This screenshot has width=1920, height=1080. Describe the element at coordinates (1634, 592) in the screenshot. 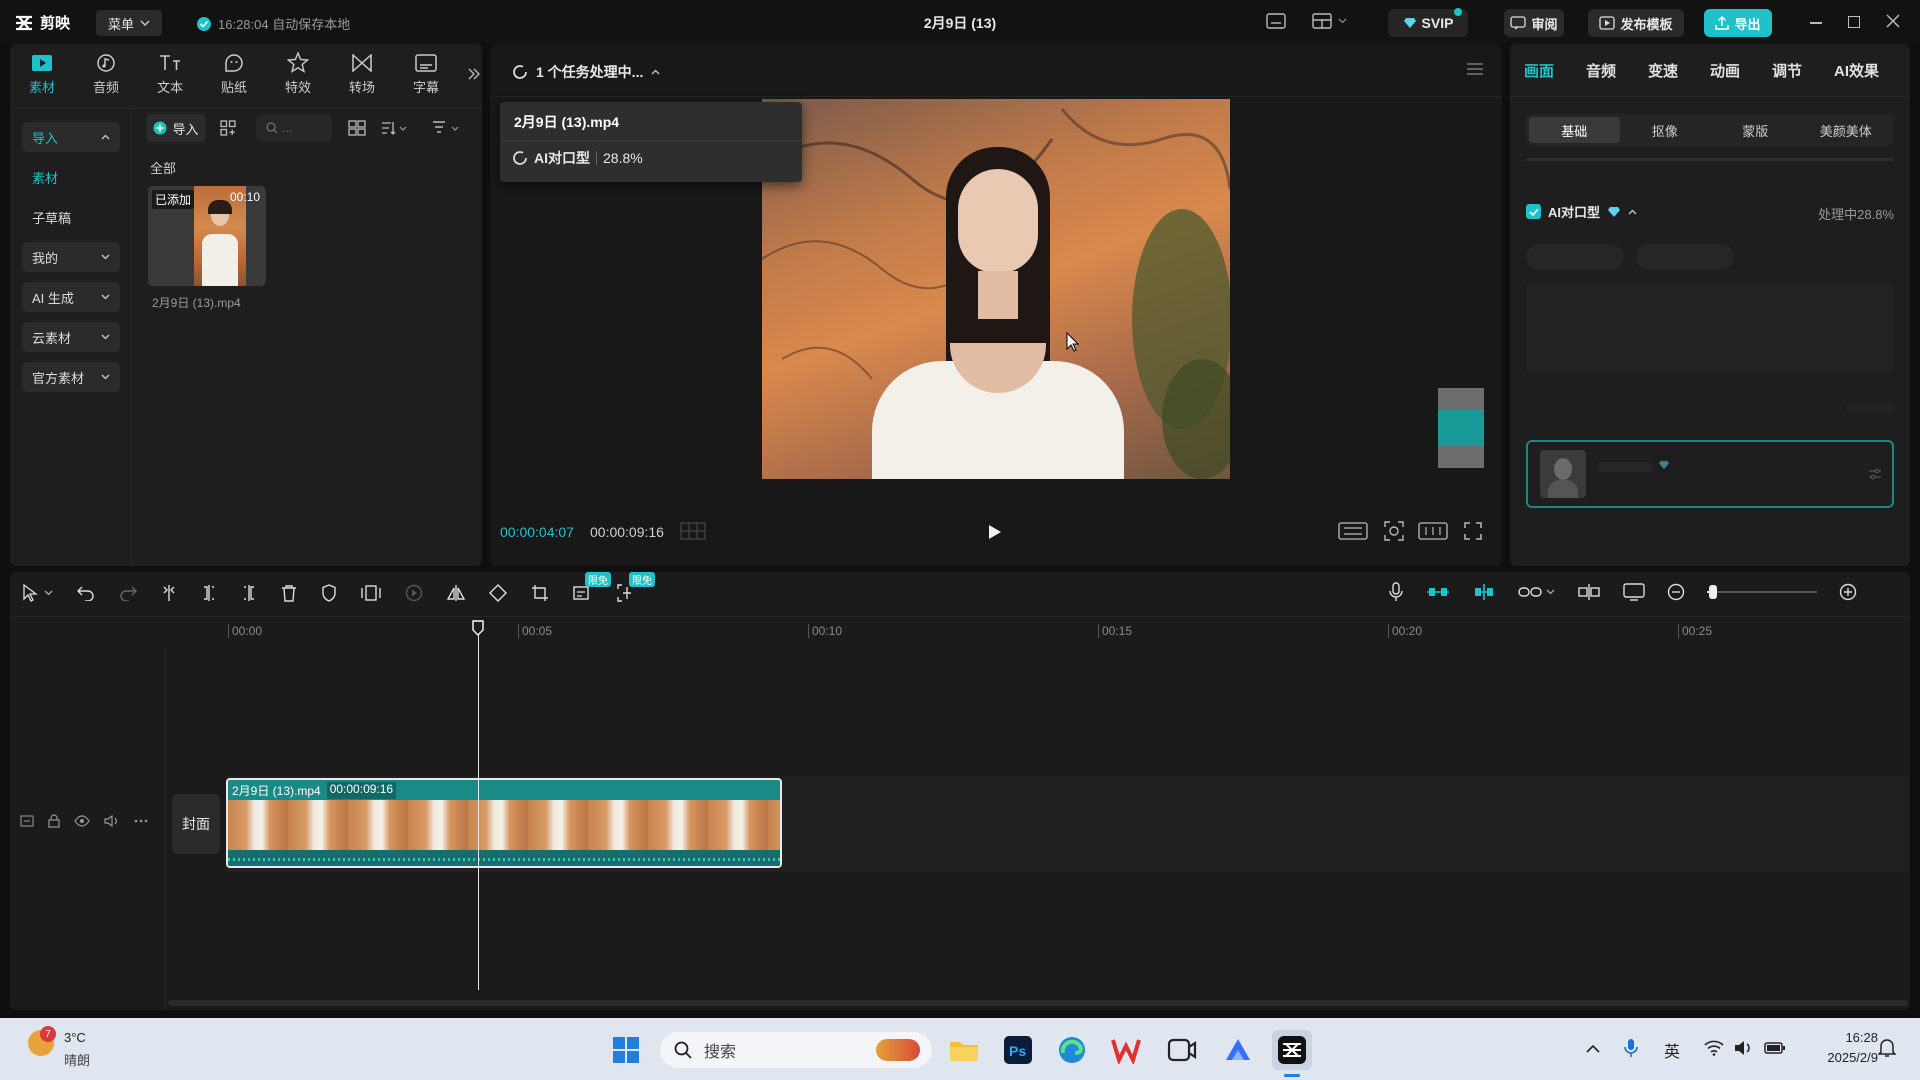

I see `preview-window-icon` at that location.